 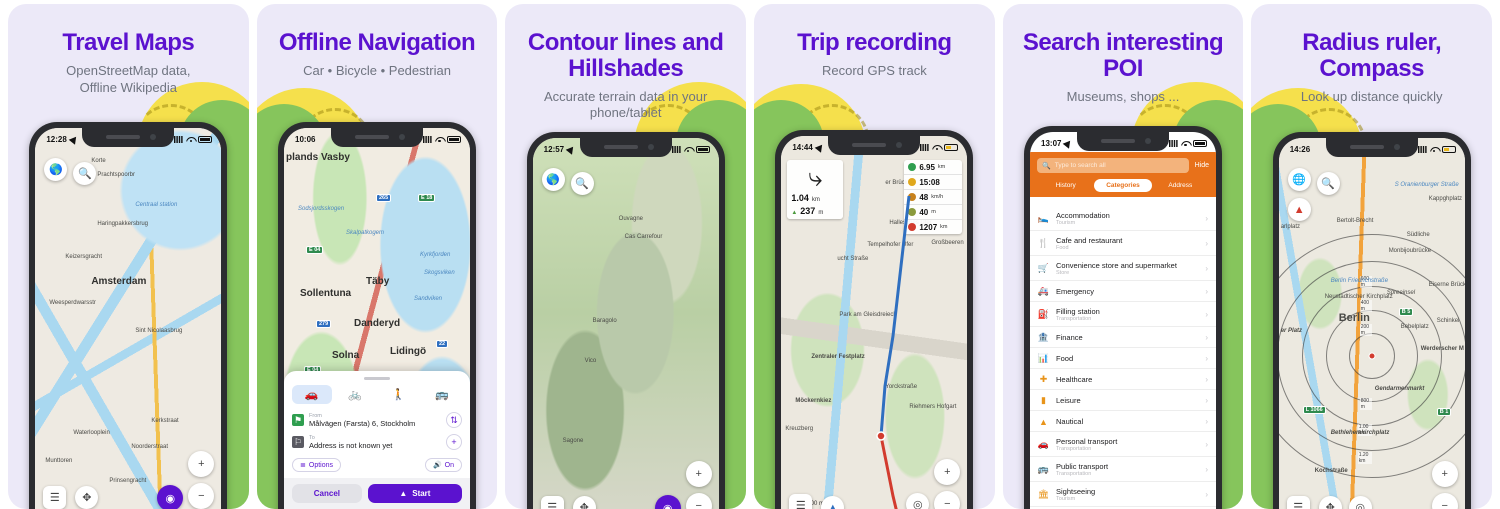 What do you see at coordinates (1299, 209) in the screenshot?
I see `compass-button: ▲` at bounding box center [1299, 209].